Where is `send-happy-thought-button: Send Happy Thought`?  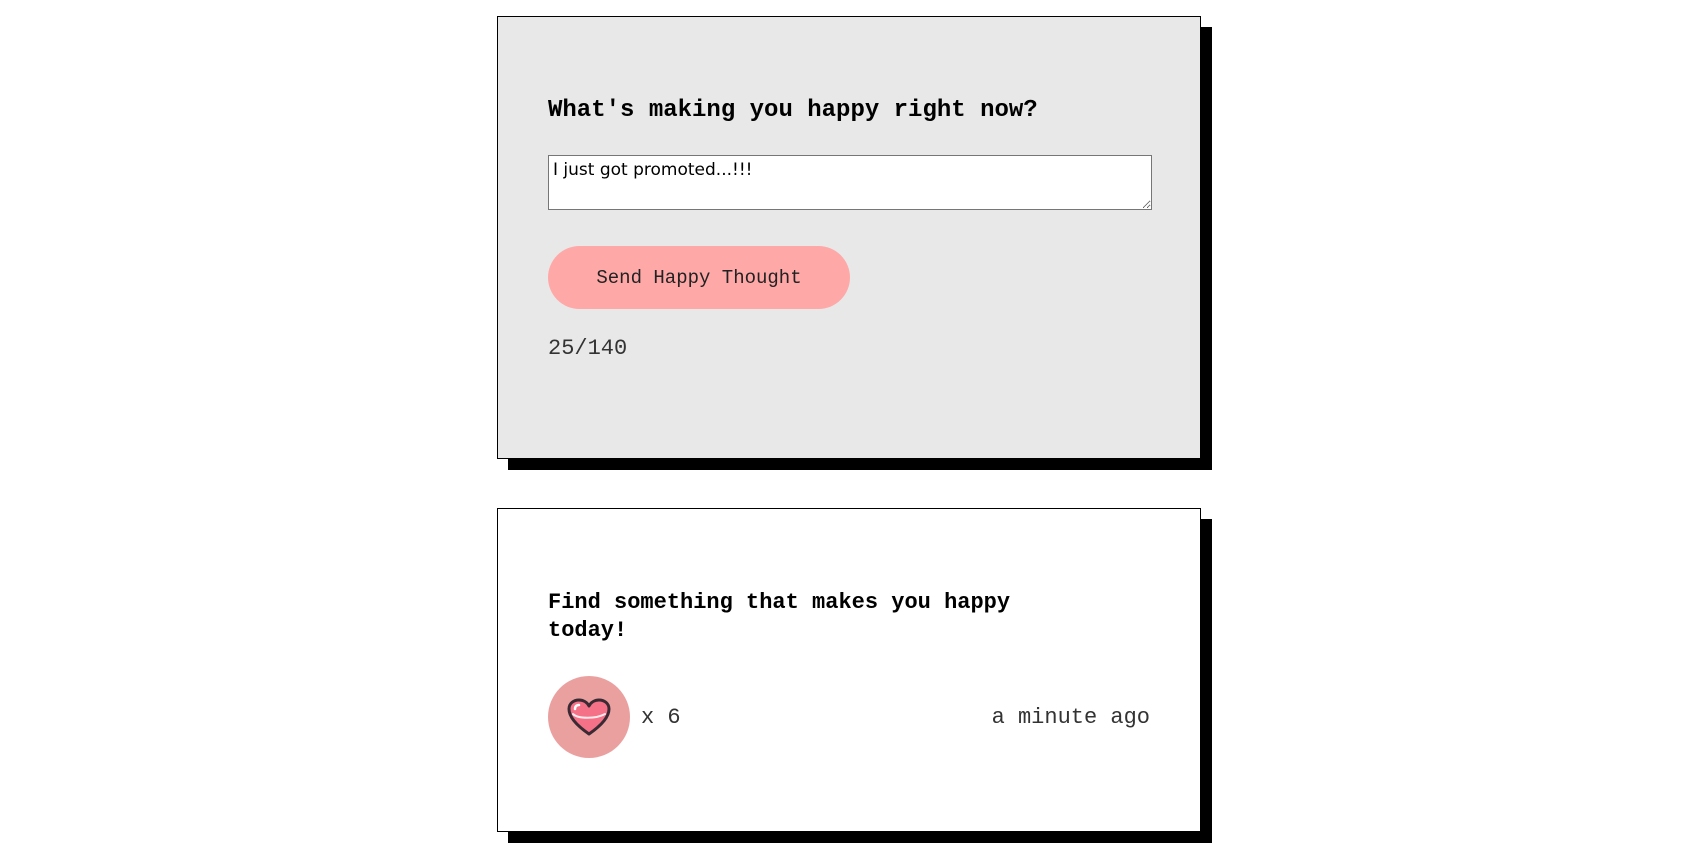 send-happy-thought-button: Send Happy Thought is located at coordinates (699, 277).